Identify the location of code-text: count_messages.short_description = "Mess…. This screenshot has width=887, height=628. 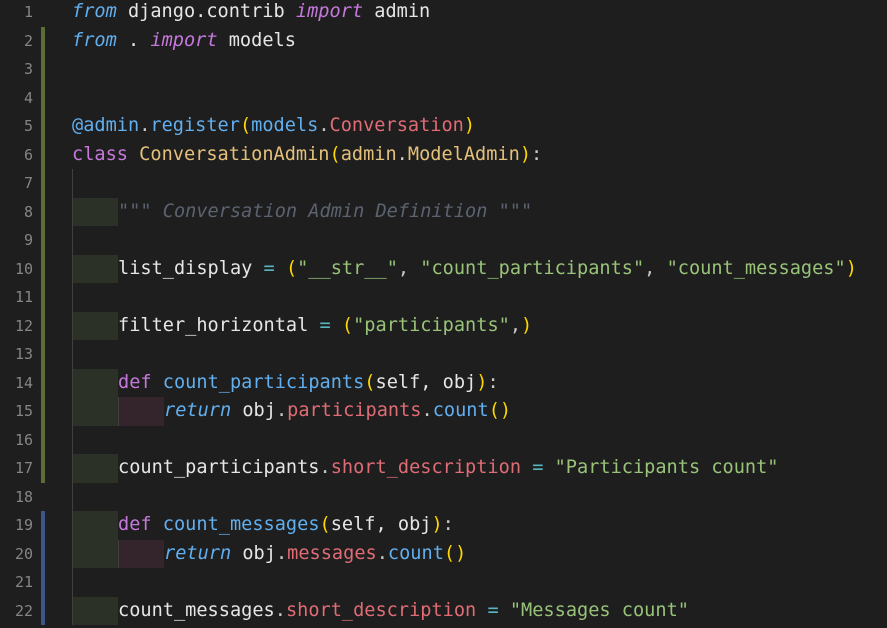
(403, 611).